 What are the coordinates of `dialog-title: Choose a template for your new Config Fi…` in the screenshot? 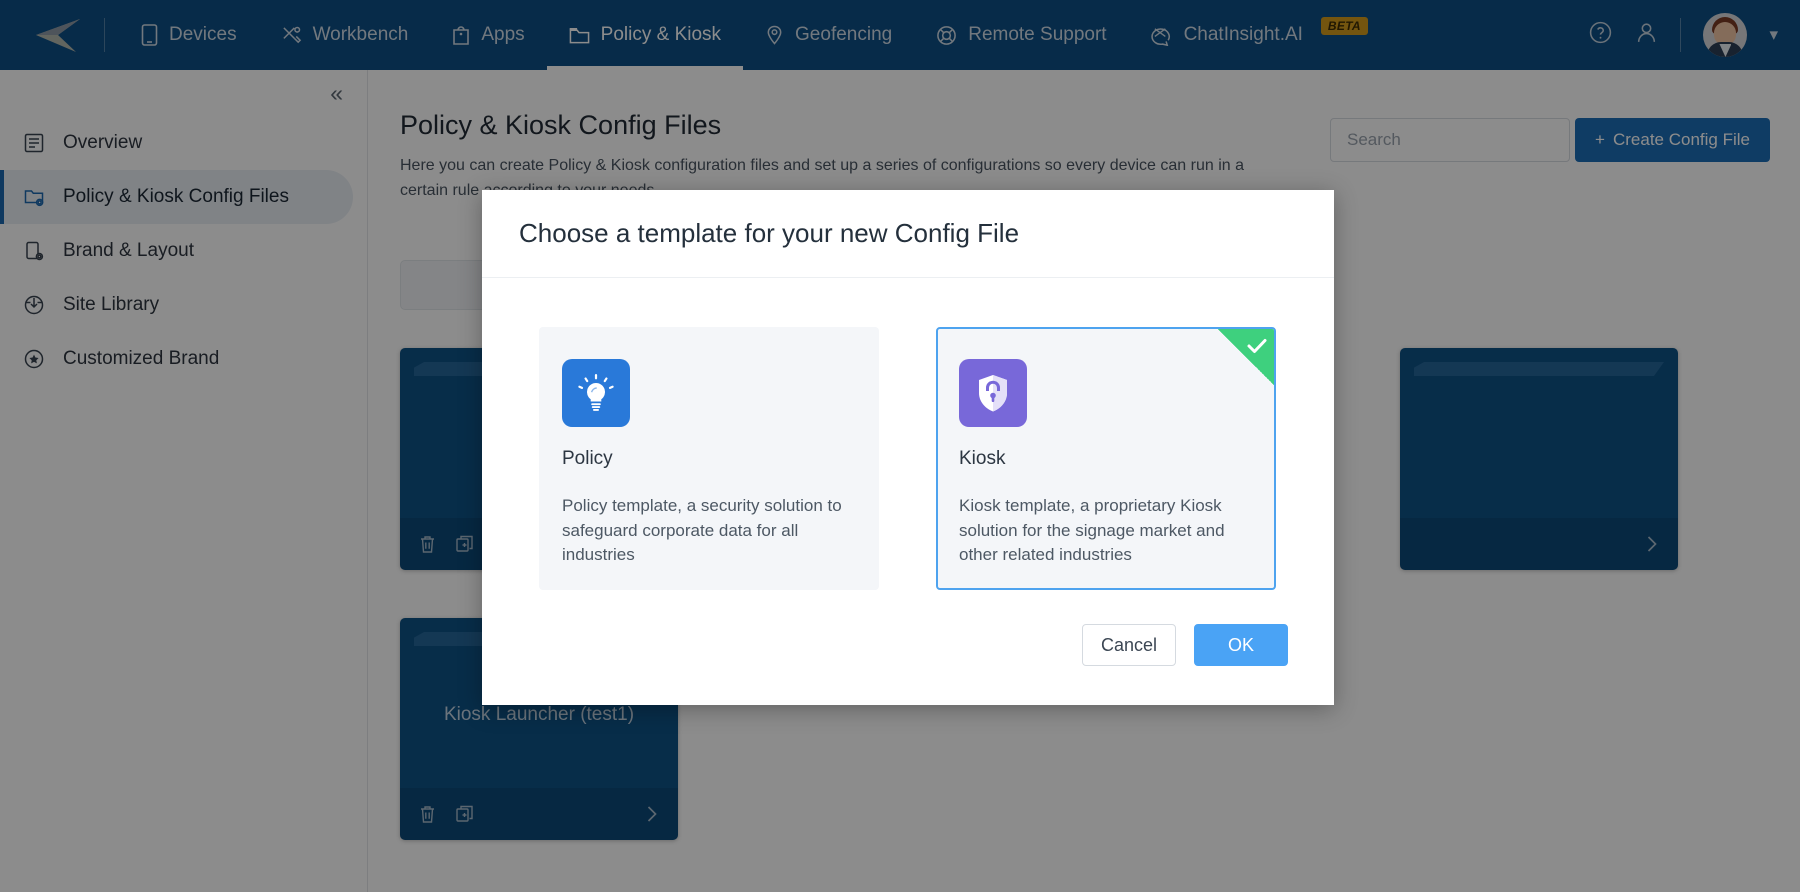 It's located at (769, 233).